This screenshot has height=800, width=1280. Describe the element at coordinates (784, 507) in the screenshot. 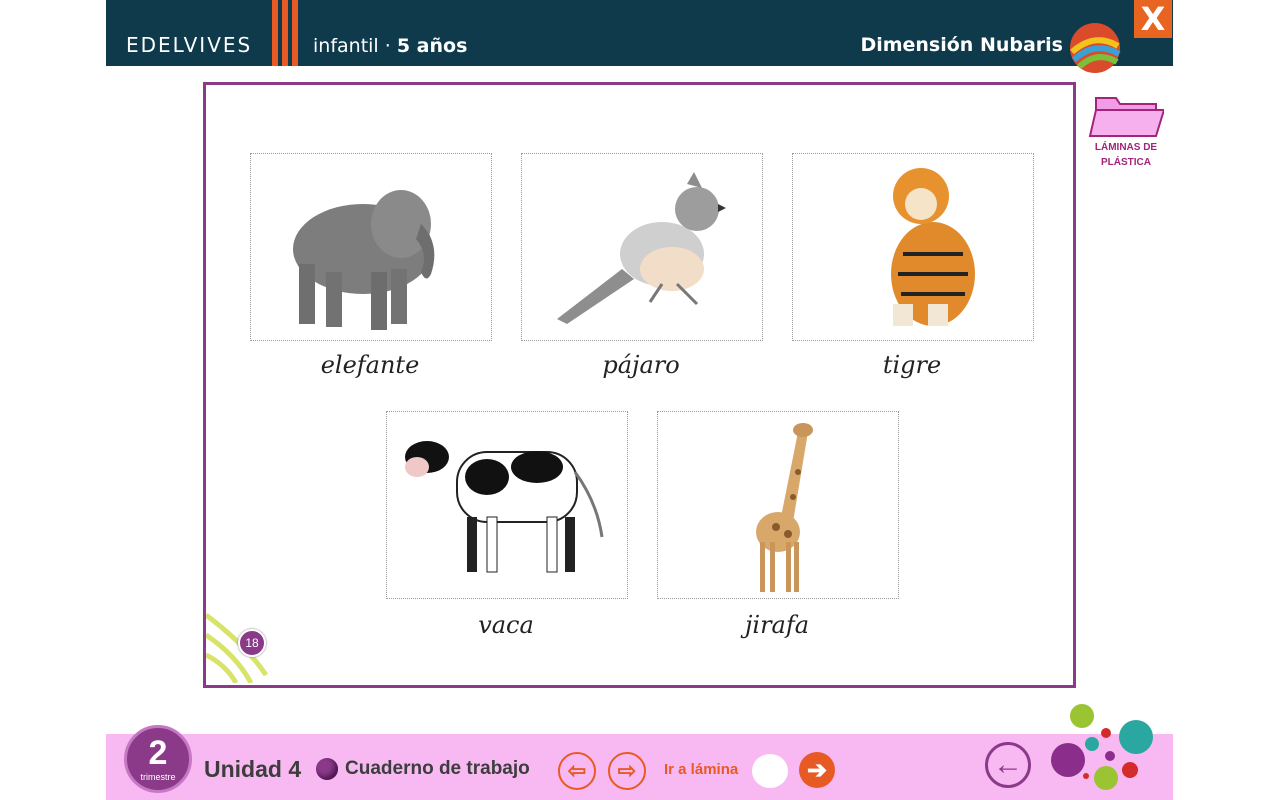

I see `giraffe-image` at that location.